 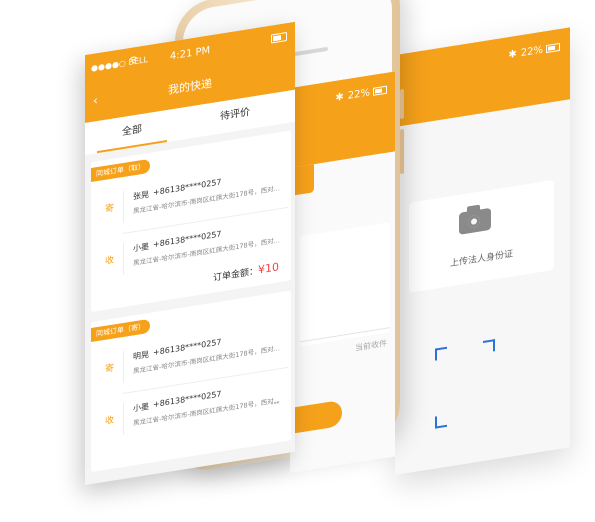 I want to click on banner-fragment, so click(x=303, y=180).